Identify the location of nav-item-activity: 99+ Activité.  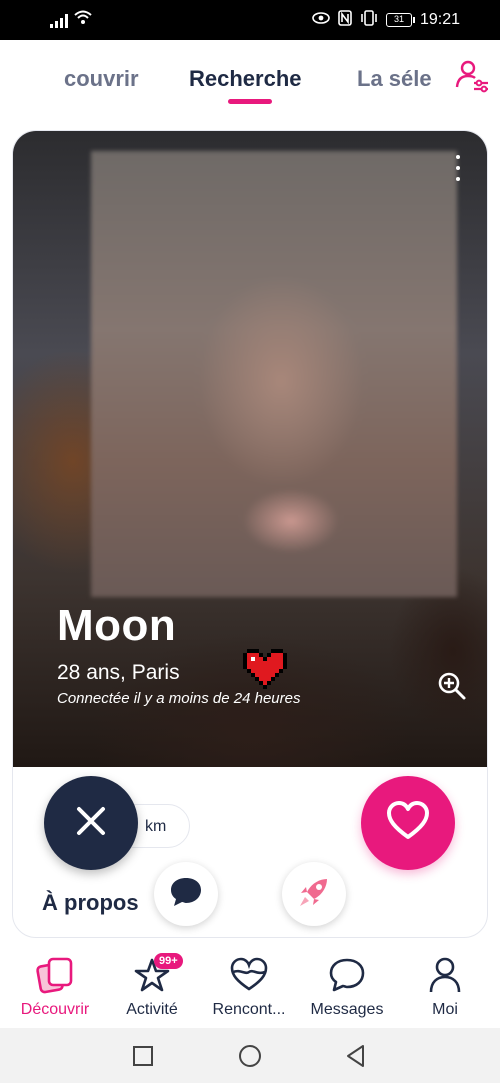
(152, 986).